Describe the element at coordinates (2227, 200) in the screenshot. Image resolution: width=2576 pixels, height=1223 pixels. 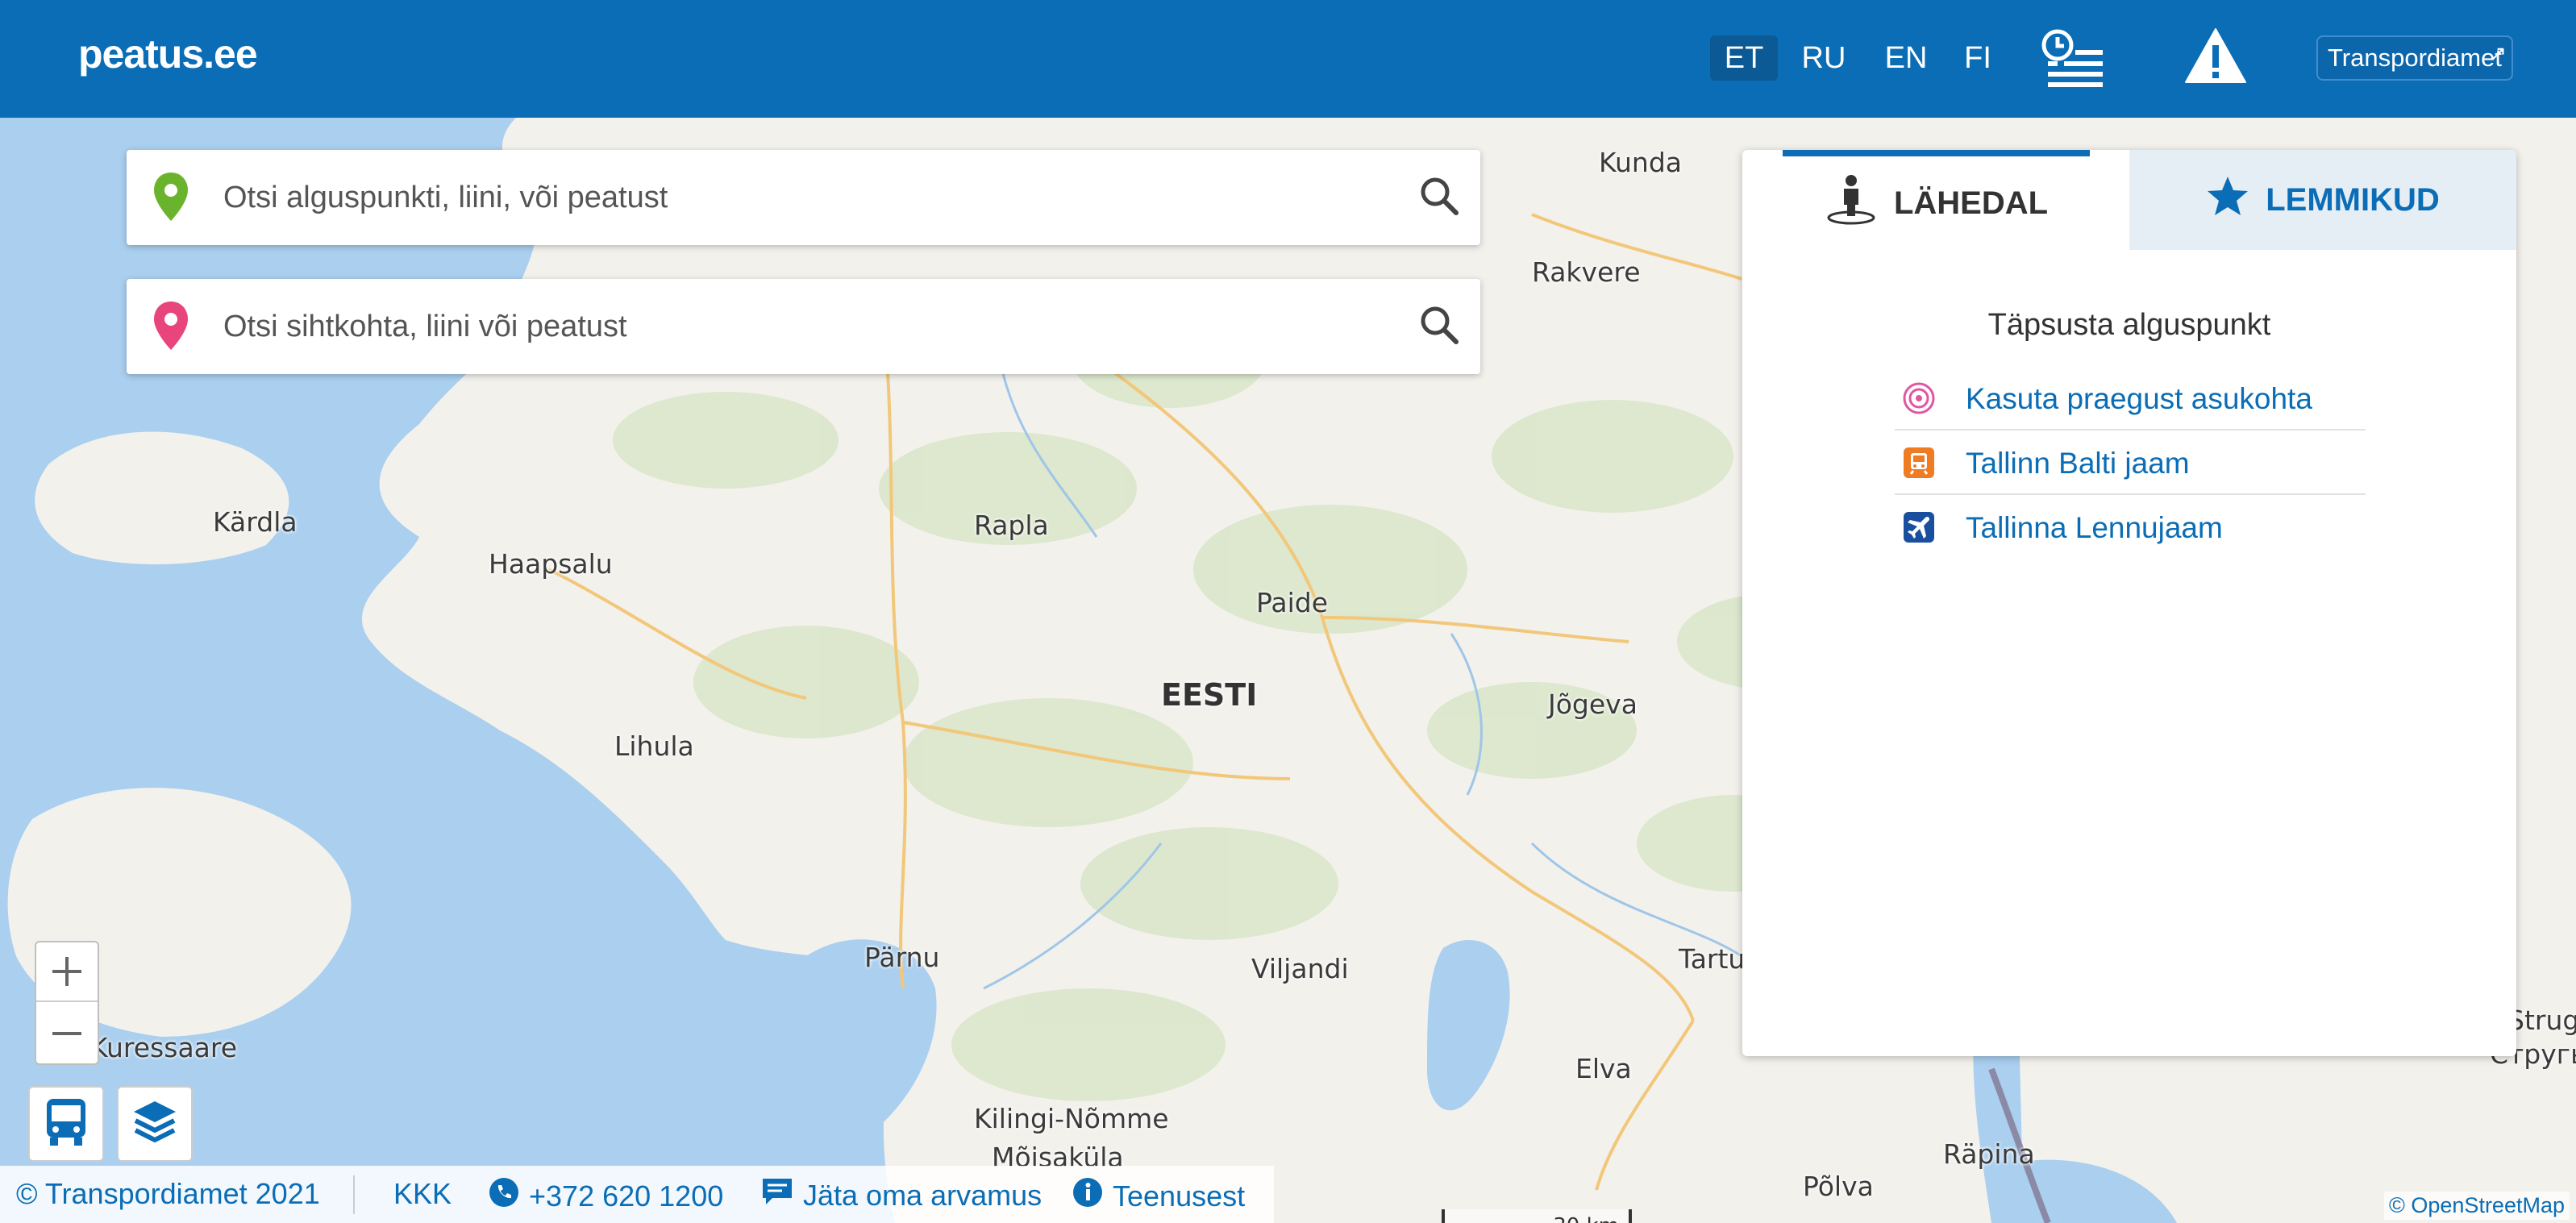
I see `star-icon` at that location.